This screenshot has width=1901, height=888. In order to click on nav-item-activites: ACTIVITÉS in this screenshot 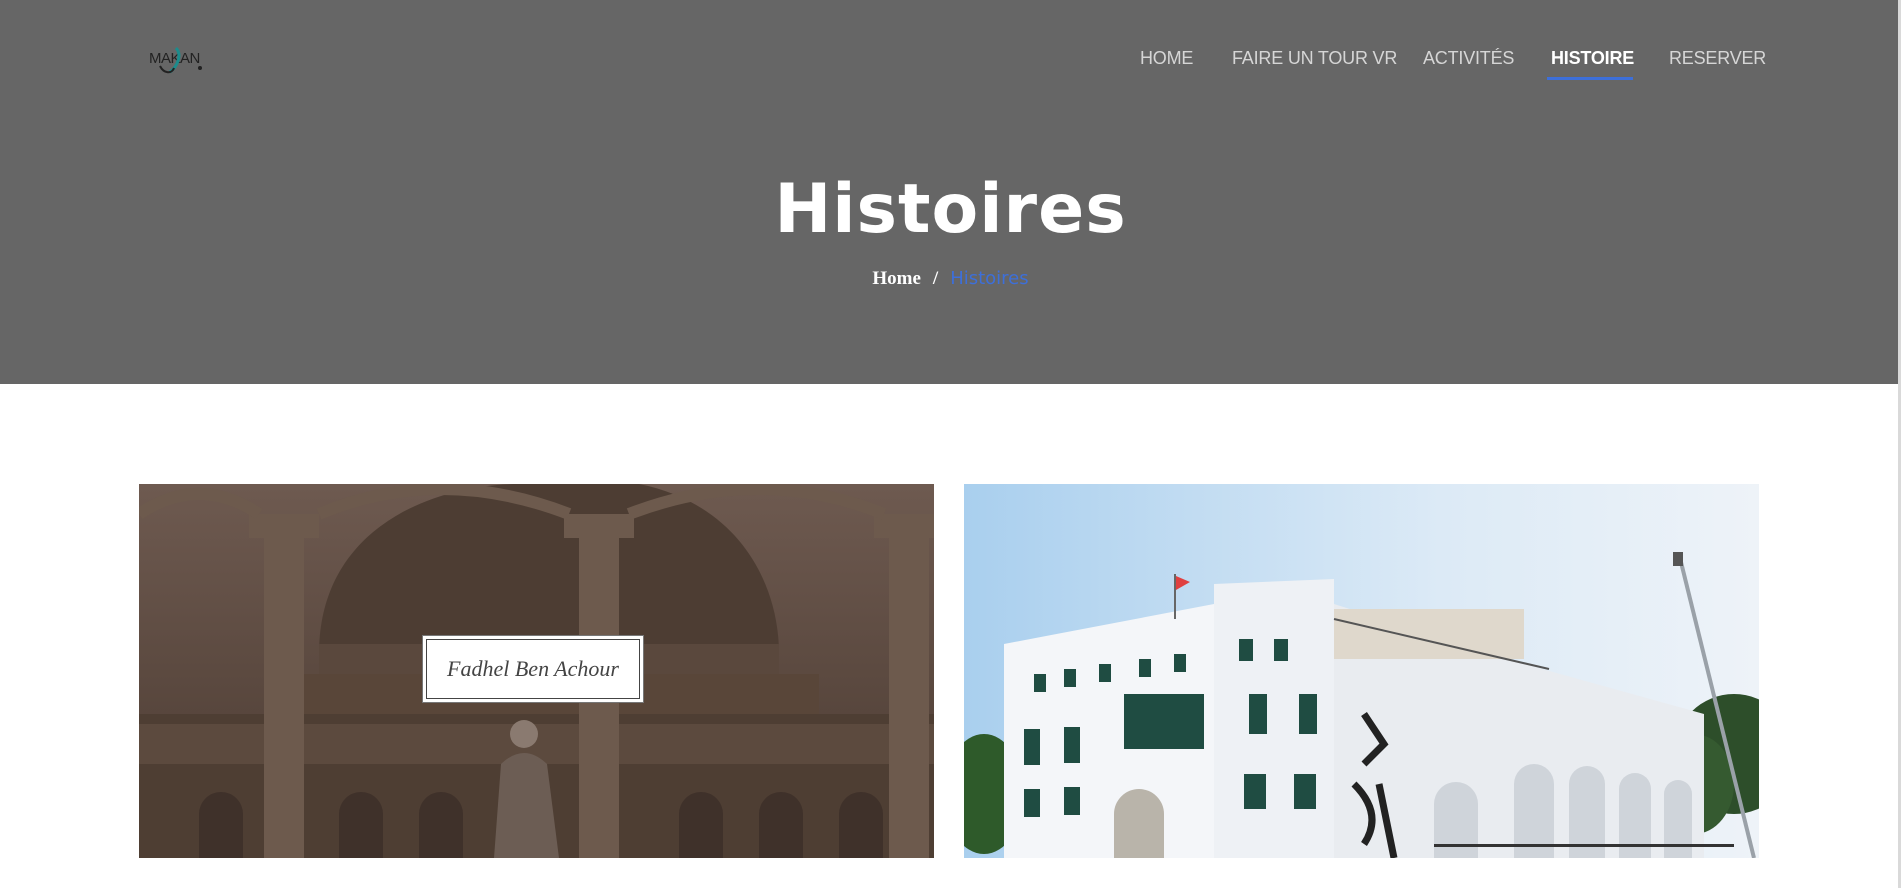, I will do `click(1468, 58)`.